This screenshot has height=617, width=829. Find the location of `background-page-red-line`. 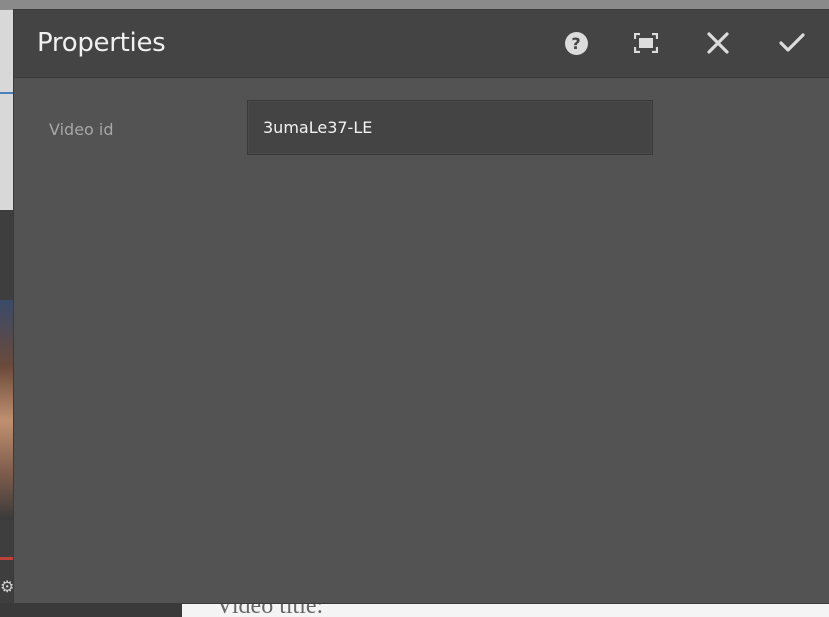

background-page-red-line is located at coordinates (7, 558).